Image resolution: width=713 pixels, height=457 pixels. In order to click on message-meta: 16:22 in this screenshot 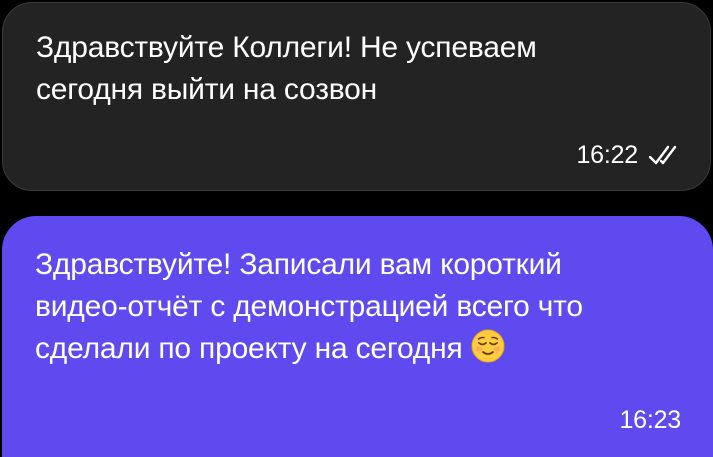, I will do `click(627, 155)`.